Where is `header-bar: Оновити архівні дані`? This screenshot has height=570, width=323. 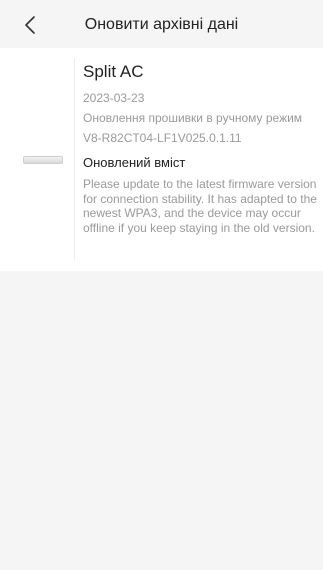 header-bar: Оновити архівні дані is located at coordinates (161, 24).